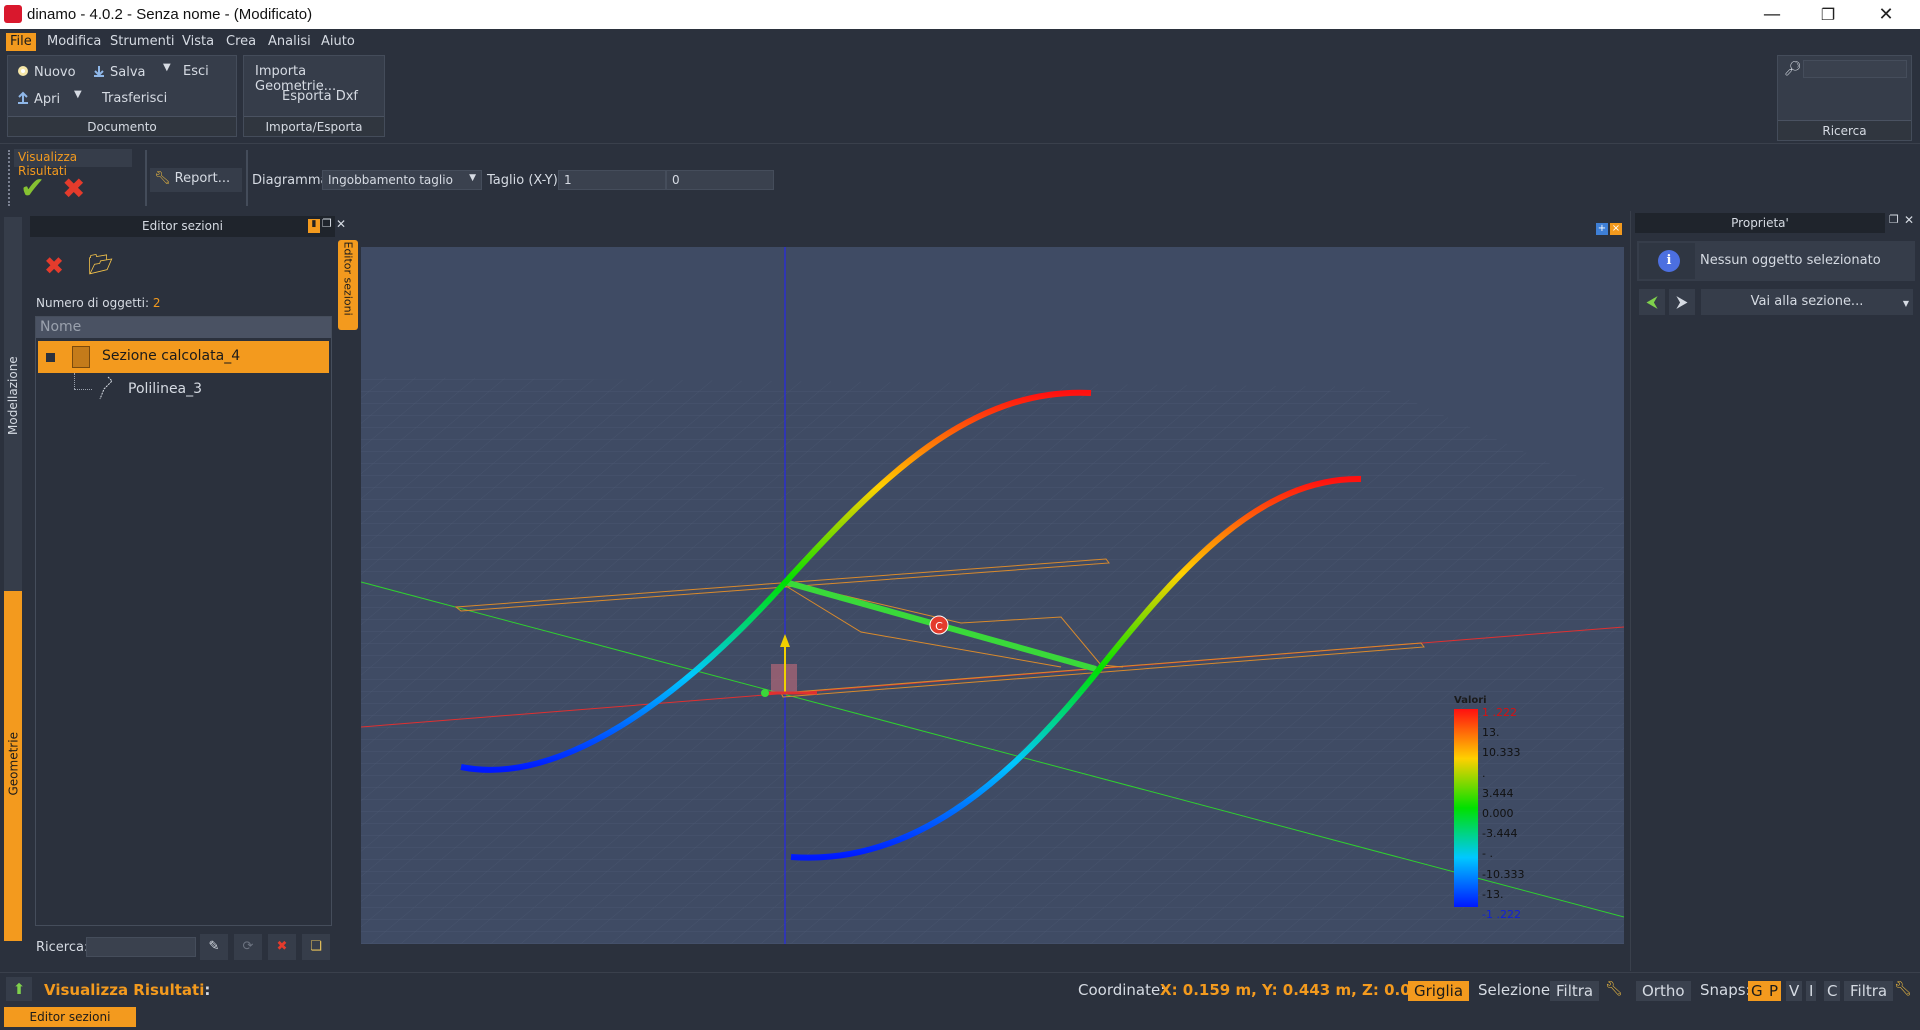 The width and height of the screenshot is (1920, 1030). What do you see at coordinates (1725, 990) in the screenshot?
I see `snaps-label: Snaps:` at bounding box center [1725, 990].